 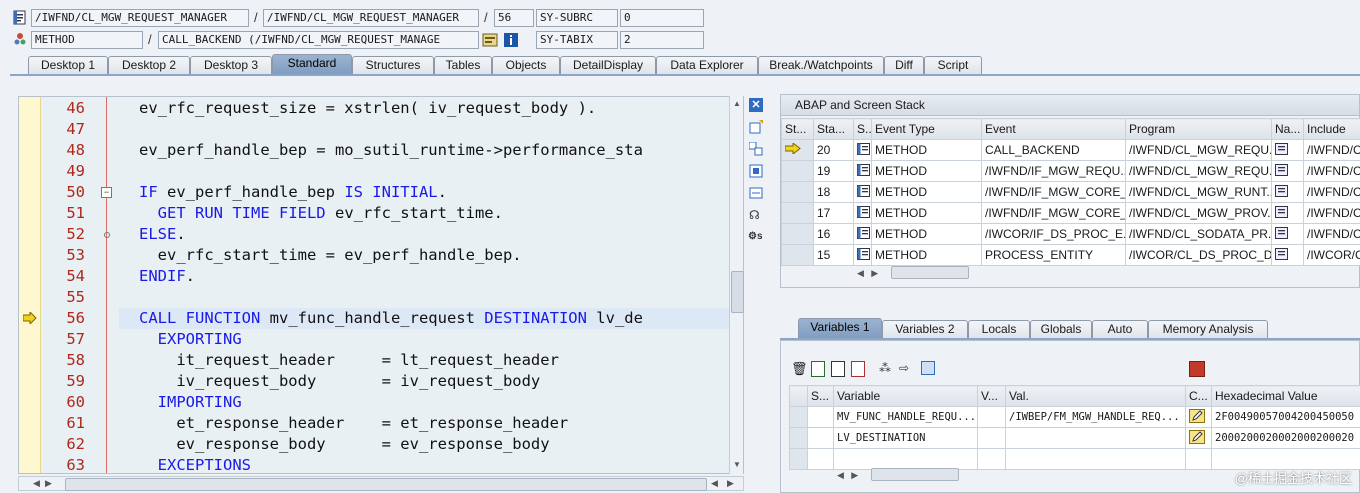 I want to click on settings-icon: ⚙s, so click(x=756, y=237).